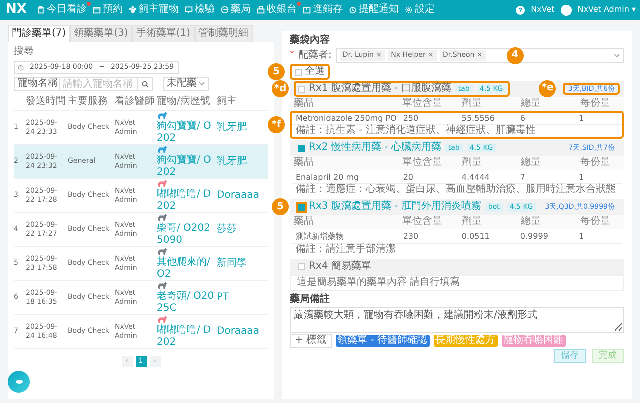  I want to click on monitor-icon, so click(188, 10).